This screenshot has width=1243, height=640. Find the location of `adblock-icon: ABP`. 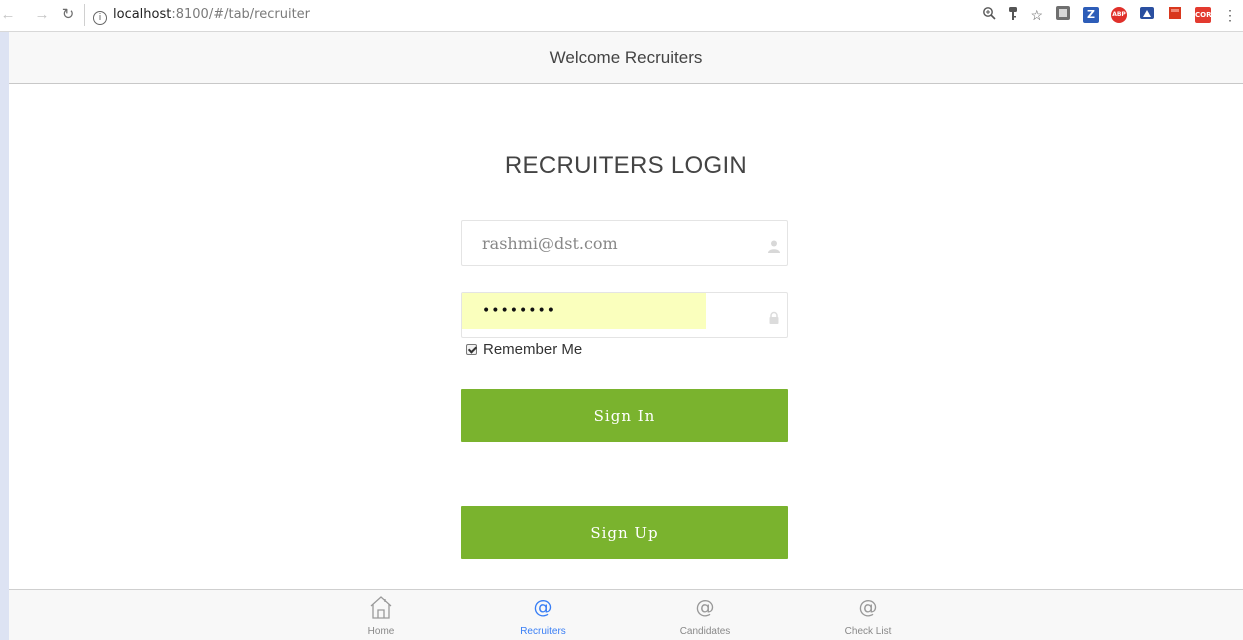

adblock-icon: ABP is located at coordinates (1119, 15).